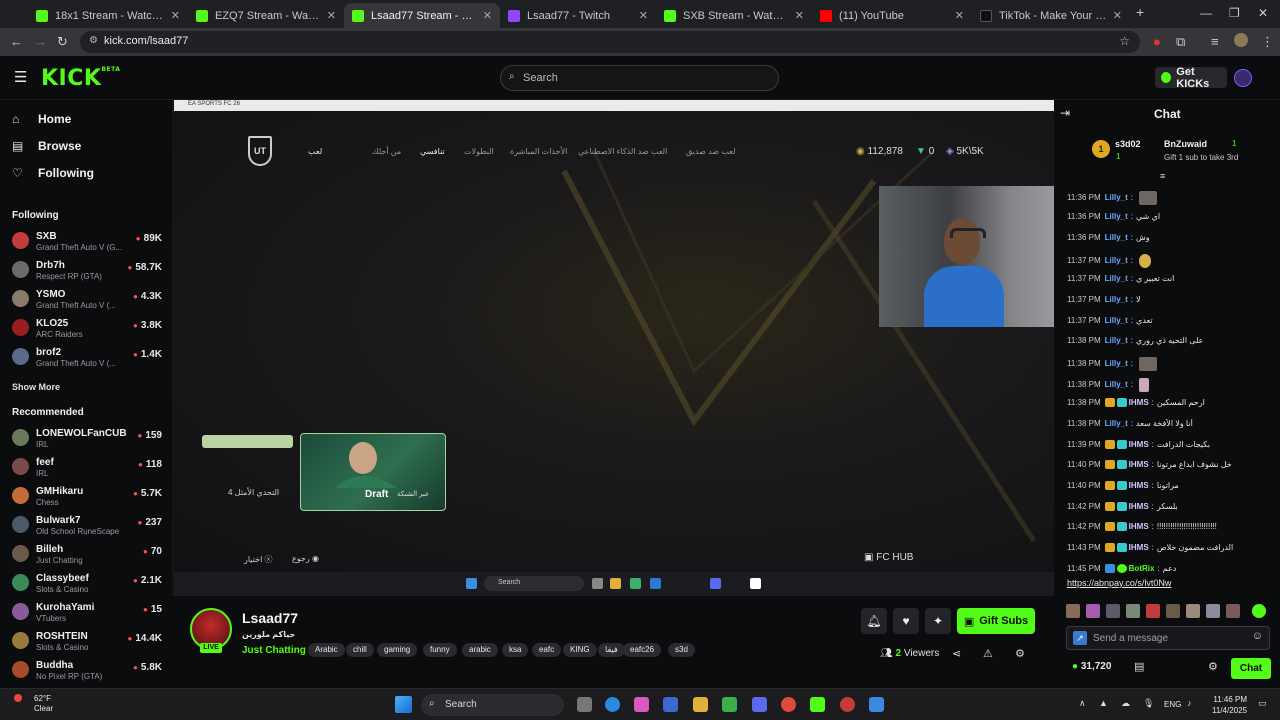 This screenshot has width=1280, height=720. What do you see at coordinates (80, 78) in the screenshot?
I see `kick-logo: KICKBETA` at bounding box center [80, 78].